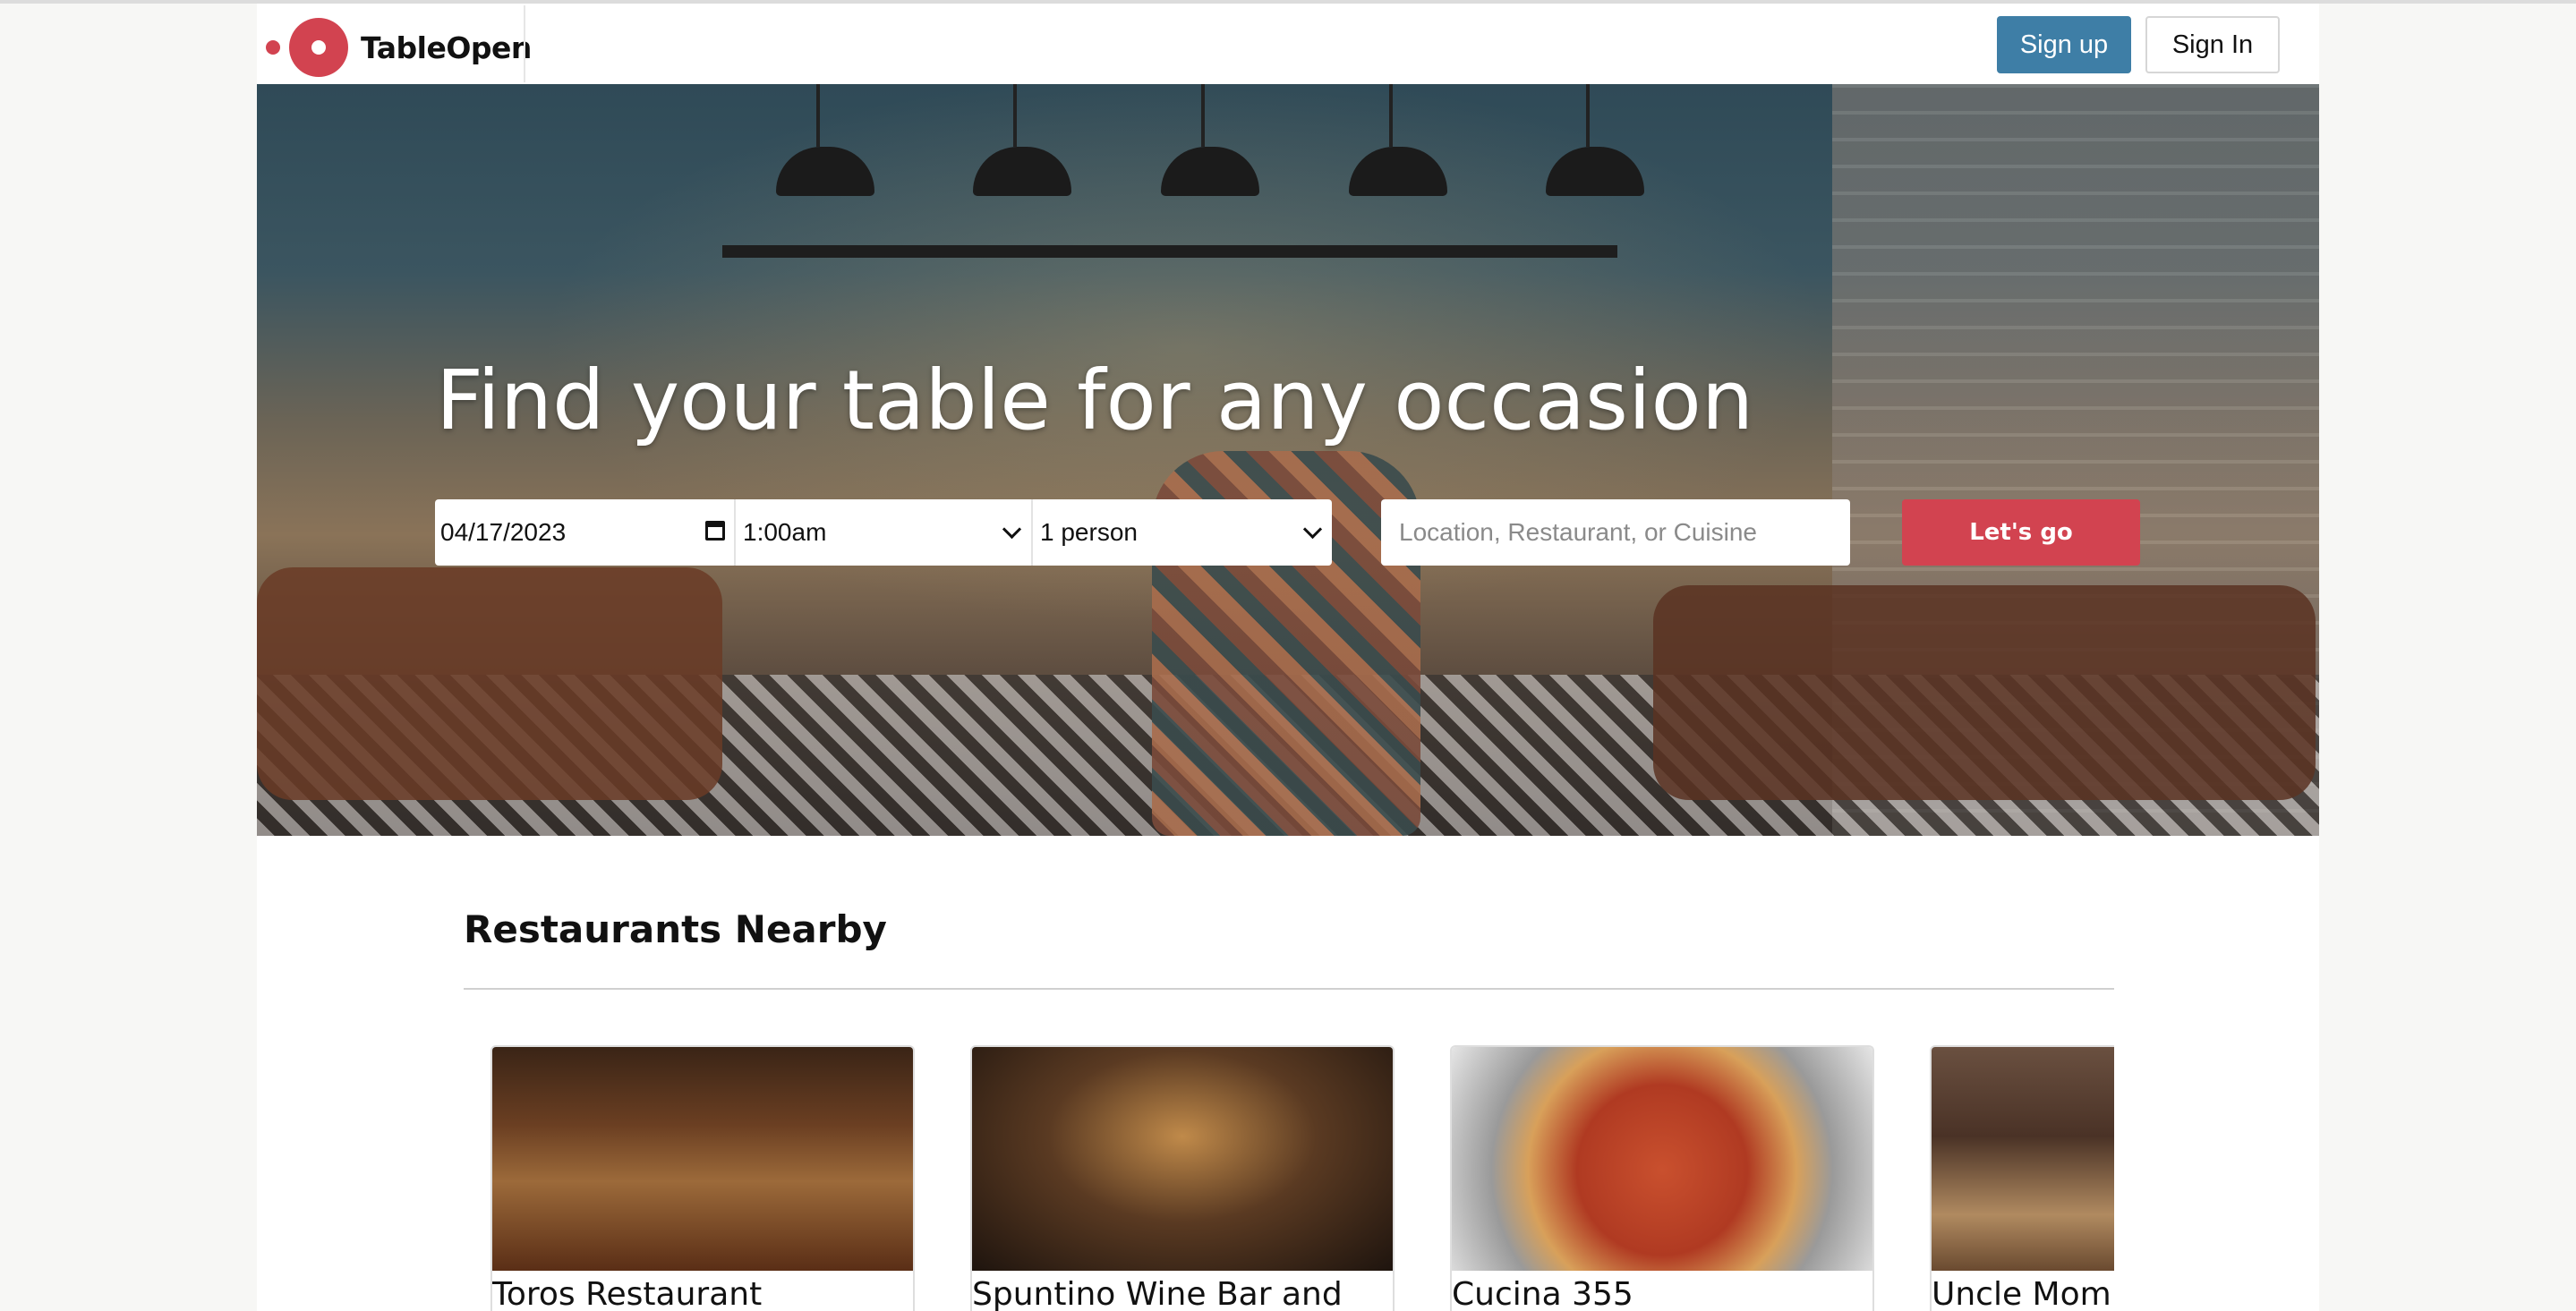 Image resolution: width=2576 pixels, height=1311 pixels. Describe the element at coordinates (1157, 1293) in the screenshot. I see `restaurant-name: Spuntino Wine Bar and` at that location.